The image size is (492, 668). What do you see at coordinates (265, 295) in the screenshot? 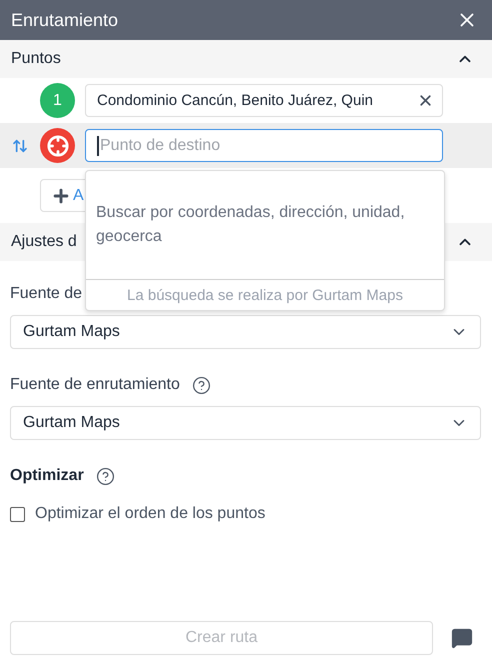
I see `search-provider-note: La búsqueda se realiza por Gurtam Maps` at bounding box center [265, 295].